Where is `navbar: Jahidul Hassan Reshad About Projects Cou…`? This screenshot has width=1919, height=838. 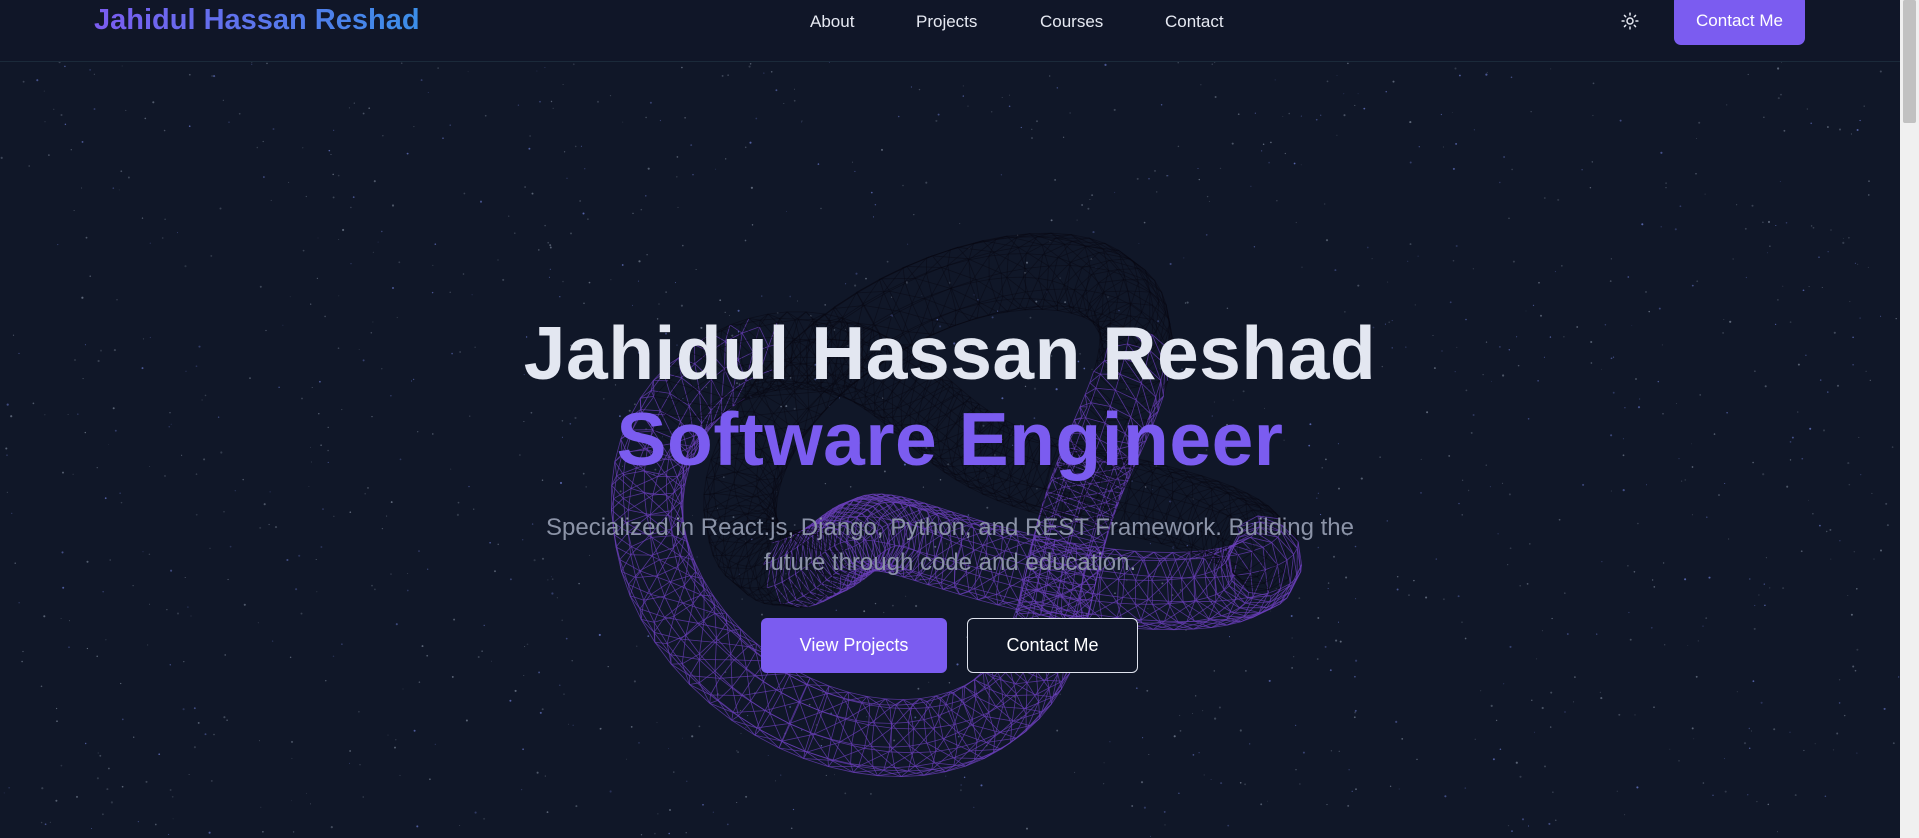
navbar: Jahidul Hassan Reshad About Projects Cou… is located at coordinates (950, 31).